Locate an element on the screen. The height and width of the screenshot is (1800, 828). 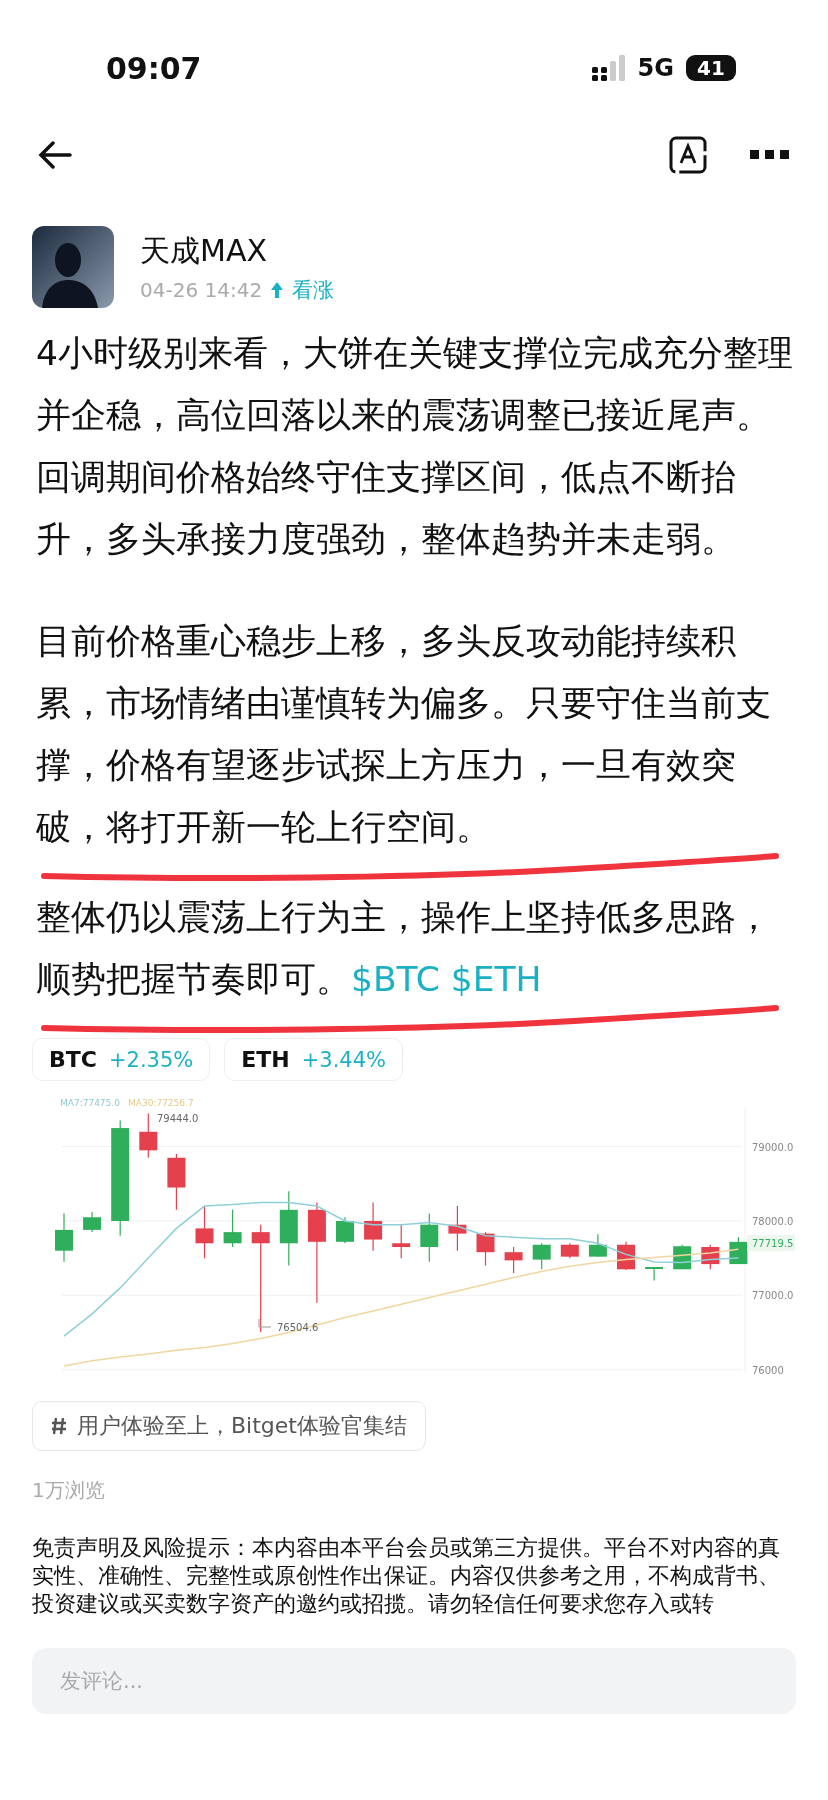
topic-tag: 用户体验至上，Bitget体验官集结 is located at coordinates (229, 1426).